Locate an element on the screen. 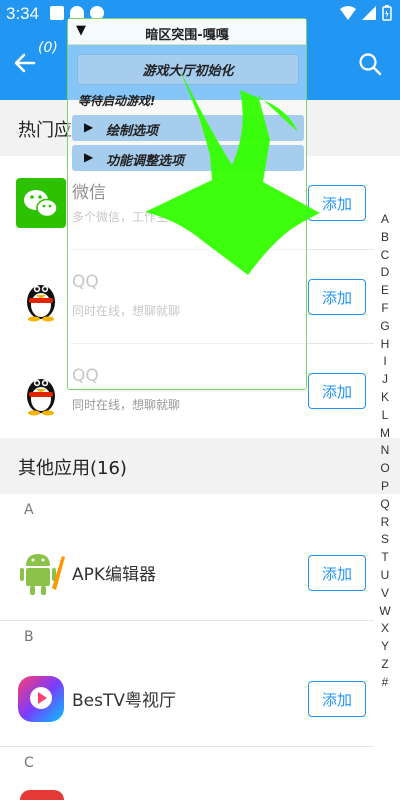 The image size is (400, 800). app-row-apk-editor: APK编辑器 添加 is located at coordinates (187, 573).